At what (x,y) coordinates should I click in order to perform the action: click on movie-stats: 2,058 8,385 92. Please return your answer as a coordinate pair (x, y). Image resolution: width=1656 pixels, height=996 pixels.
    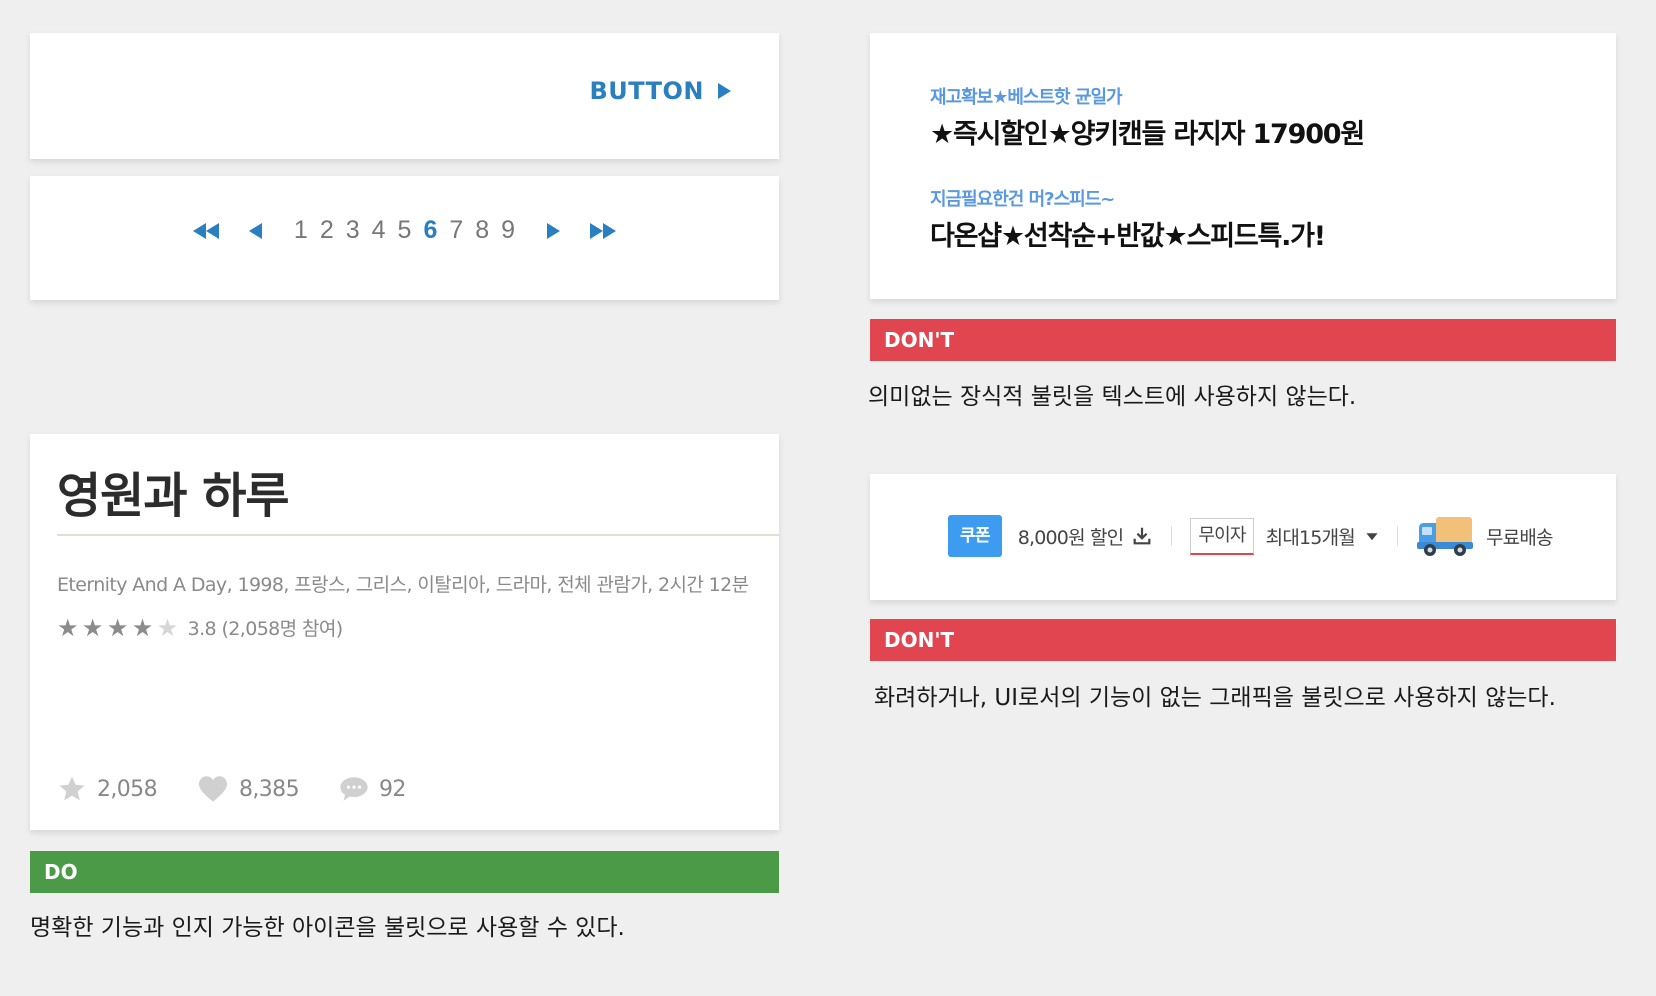
    Looking at the image, I should click on (251, 789).